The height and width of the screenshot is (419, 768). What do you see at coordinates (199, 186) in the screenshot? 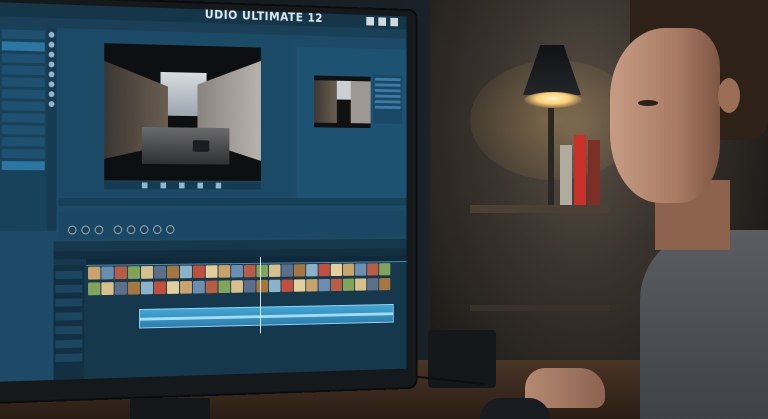
I see `skip-icon` at bounding box center [199, 186].